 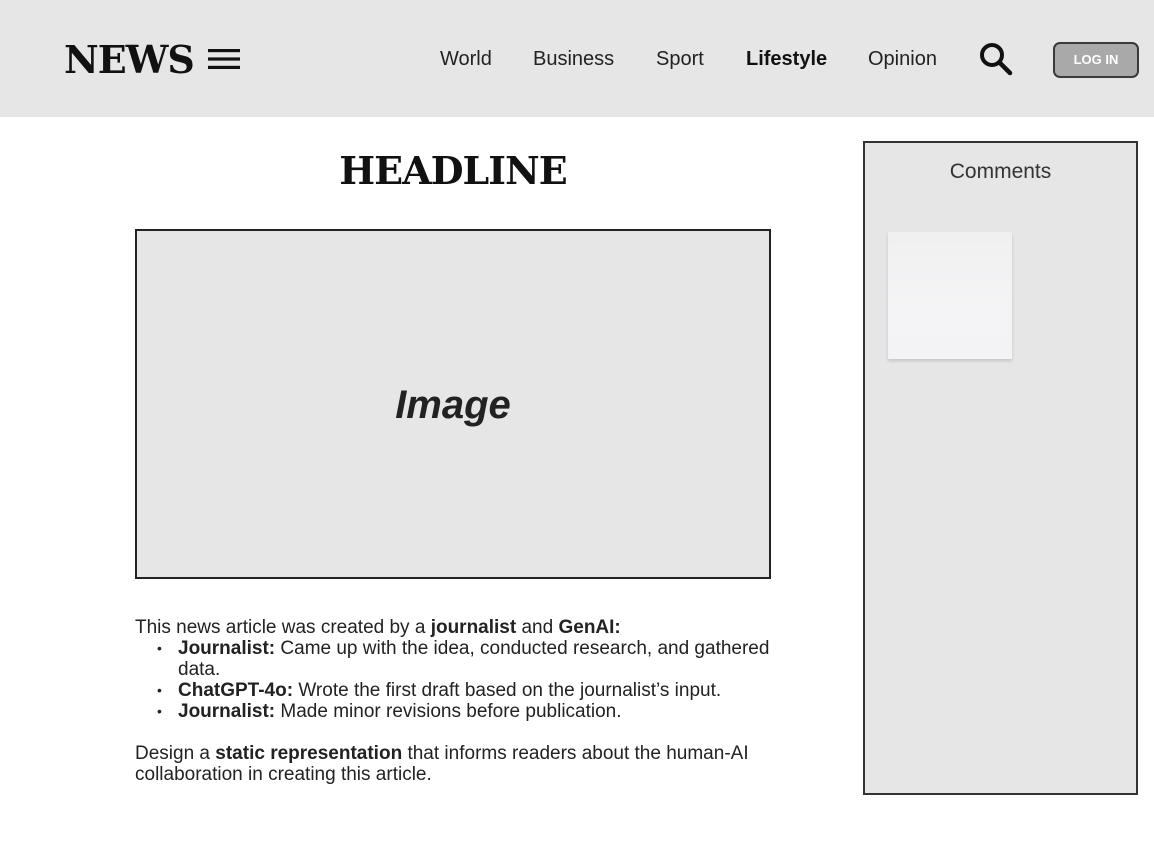 What do you see at coordinates (680, 59) in the screenshot?
I see `nav-item-sport: Sport` at bounding box center [680, 59].